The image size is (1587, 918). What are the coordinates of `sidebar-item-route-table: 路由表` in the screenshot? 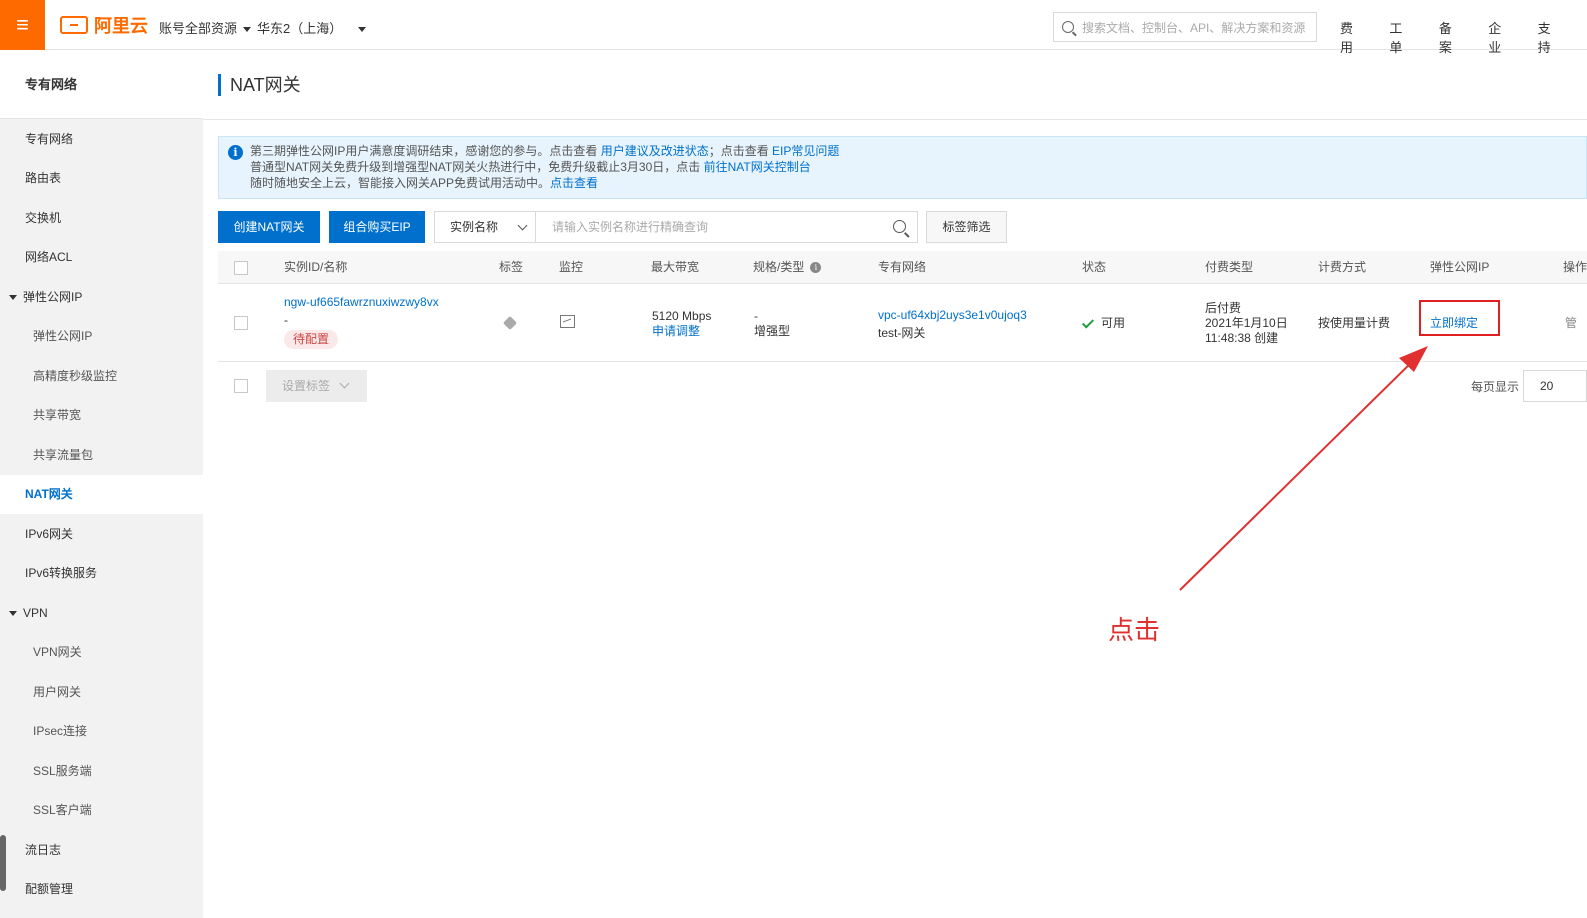 It's located at (101, 178).